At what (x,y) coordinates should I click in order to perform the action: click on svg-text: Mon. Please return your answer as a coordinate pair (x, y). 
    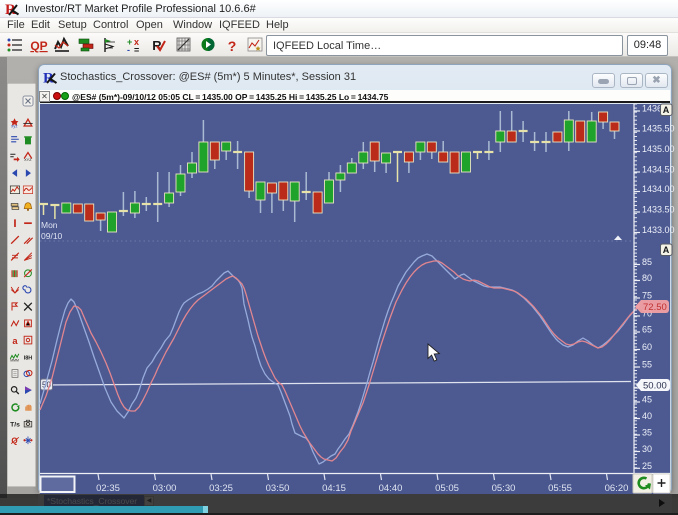
    Looking at the image, I should click on (49, 225).